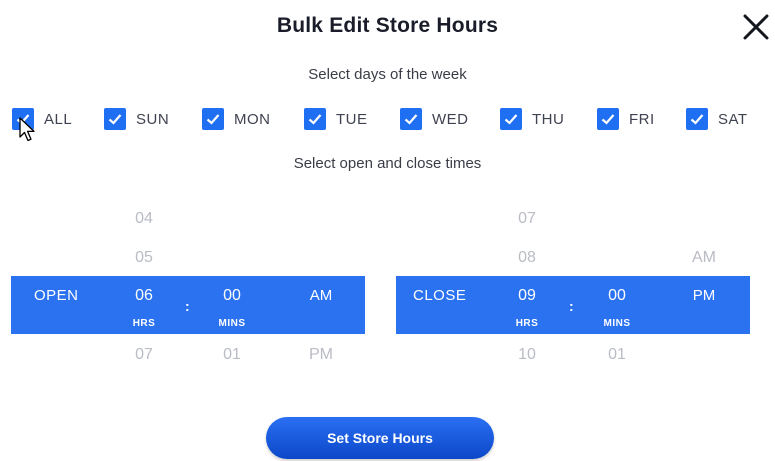 This screenshot has height=461, width=775. Describe the element at coordinates (733, 119) in the screenshot. I see `day-label: SAT` at that location.